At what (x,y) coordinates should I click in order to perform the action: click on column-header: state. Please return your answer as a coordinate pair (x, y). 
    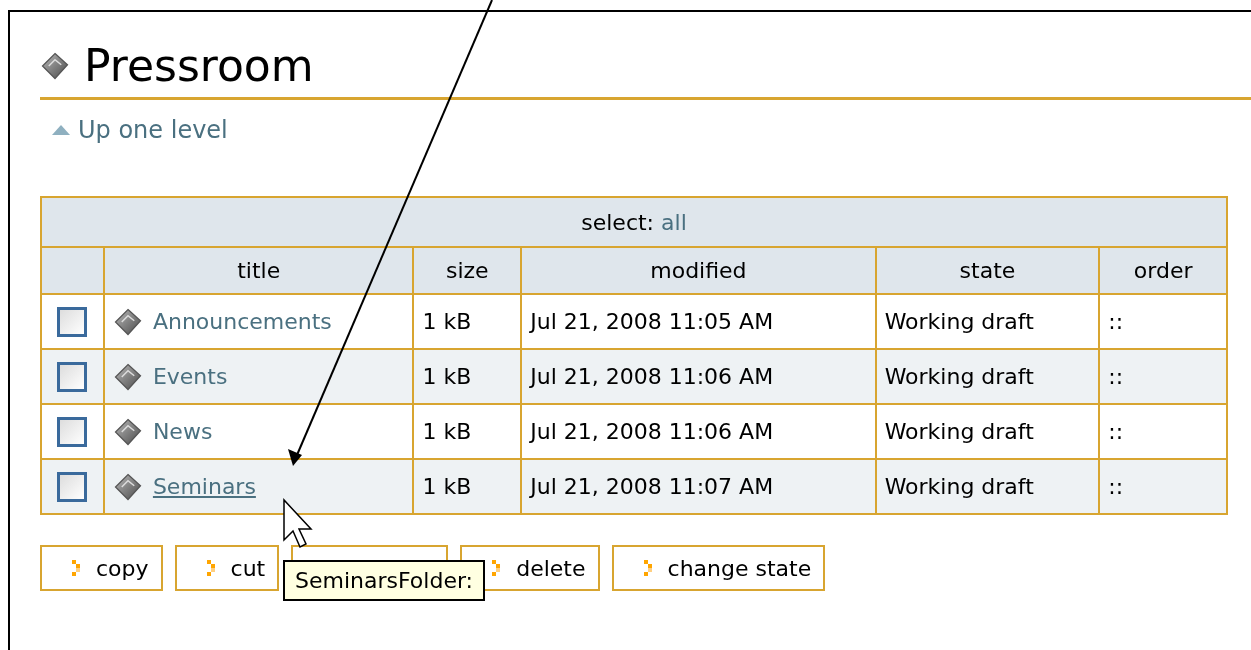
    Looking at the image, I should click on (987, 270).